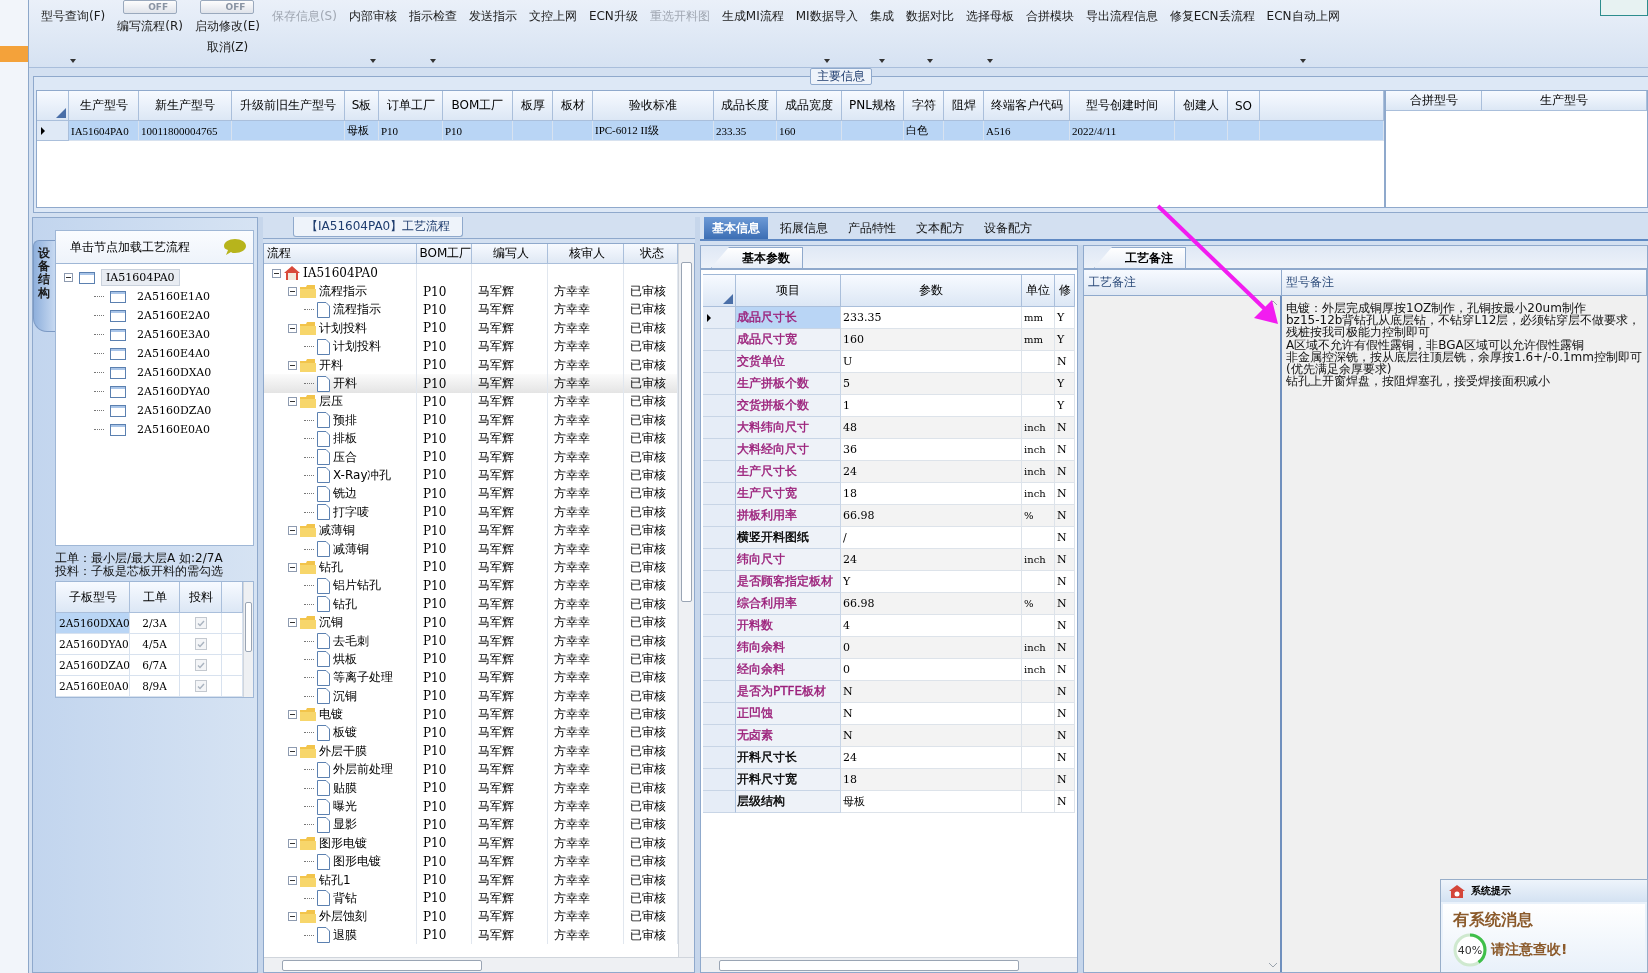 This screenshot has height=973, width=1648. I want to click on column-header: 成品长度, so click(745, 106).